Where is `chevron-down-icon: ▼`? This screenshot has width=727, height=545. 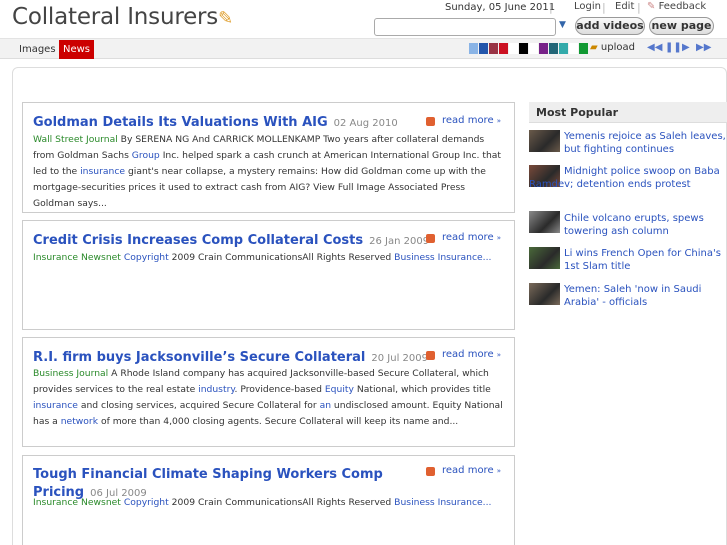 chevron-down-icon: ▼ is located at coordinates (562, 25).